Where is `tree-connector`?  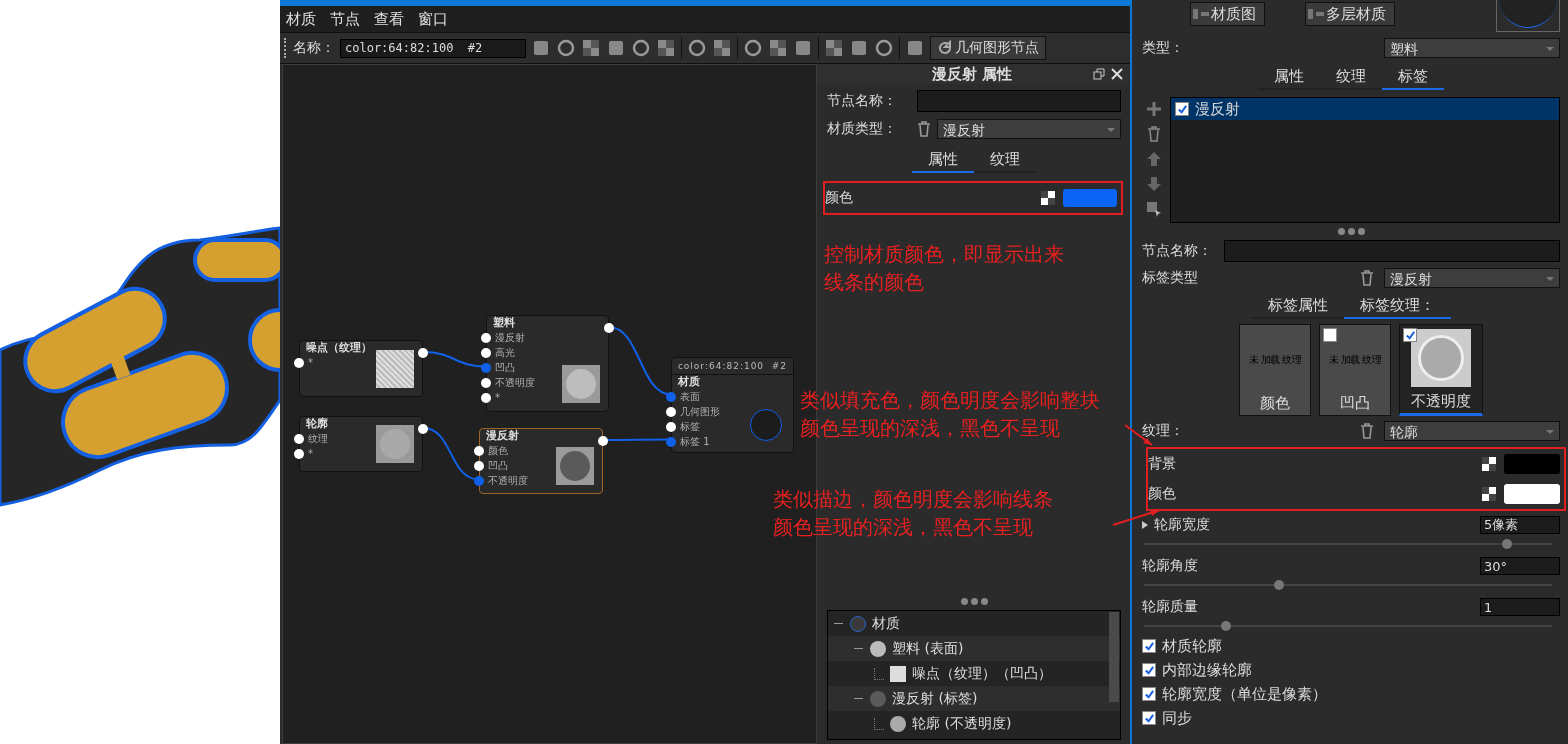 tree-connector is located at coordinates (879, 723).